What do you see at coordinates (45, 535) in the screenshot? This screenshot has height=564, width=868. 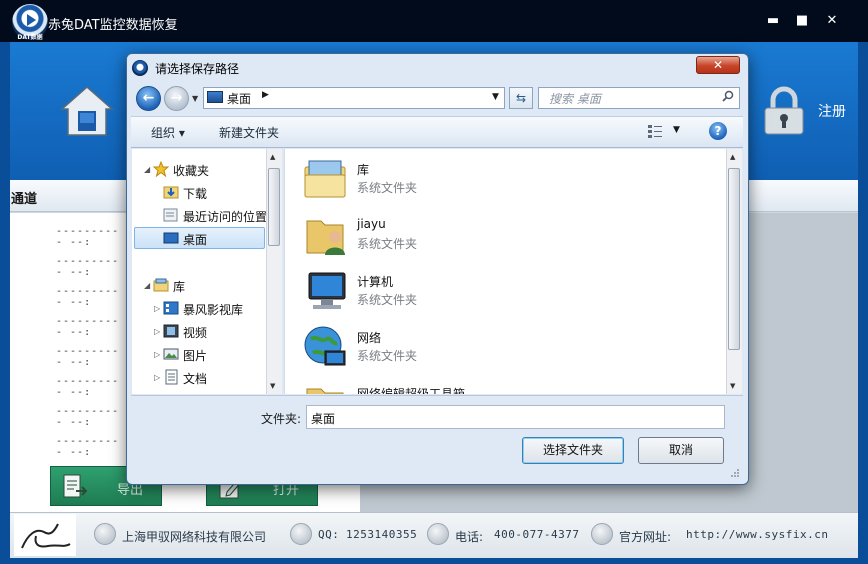 I see `company-logo` at bounding box center [45, 535].